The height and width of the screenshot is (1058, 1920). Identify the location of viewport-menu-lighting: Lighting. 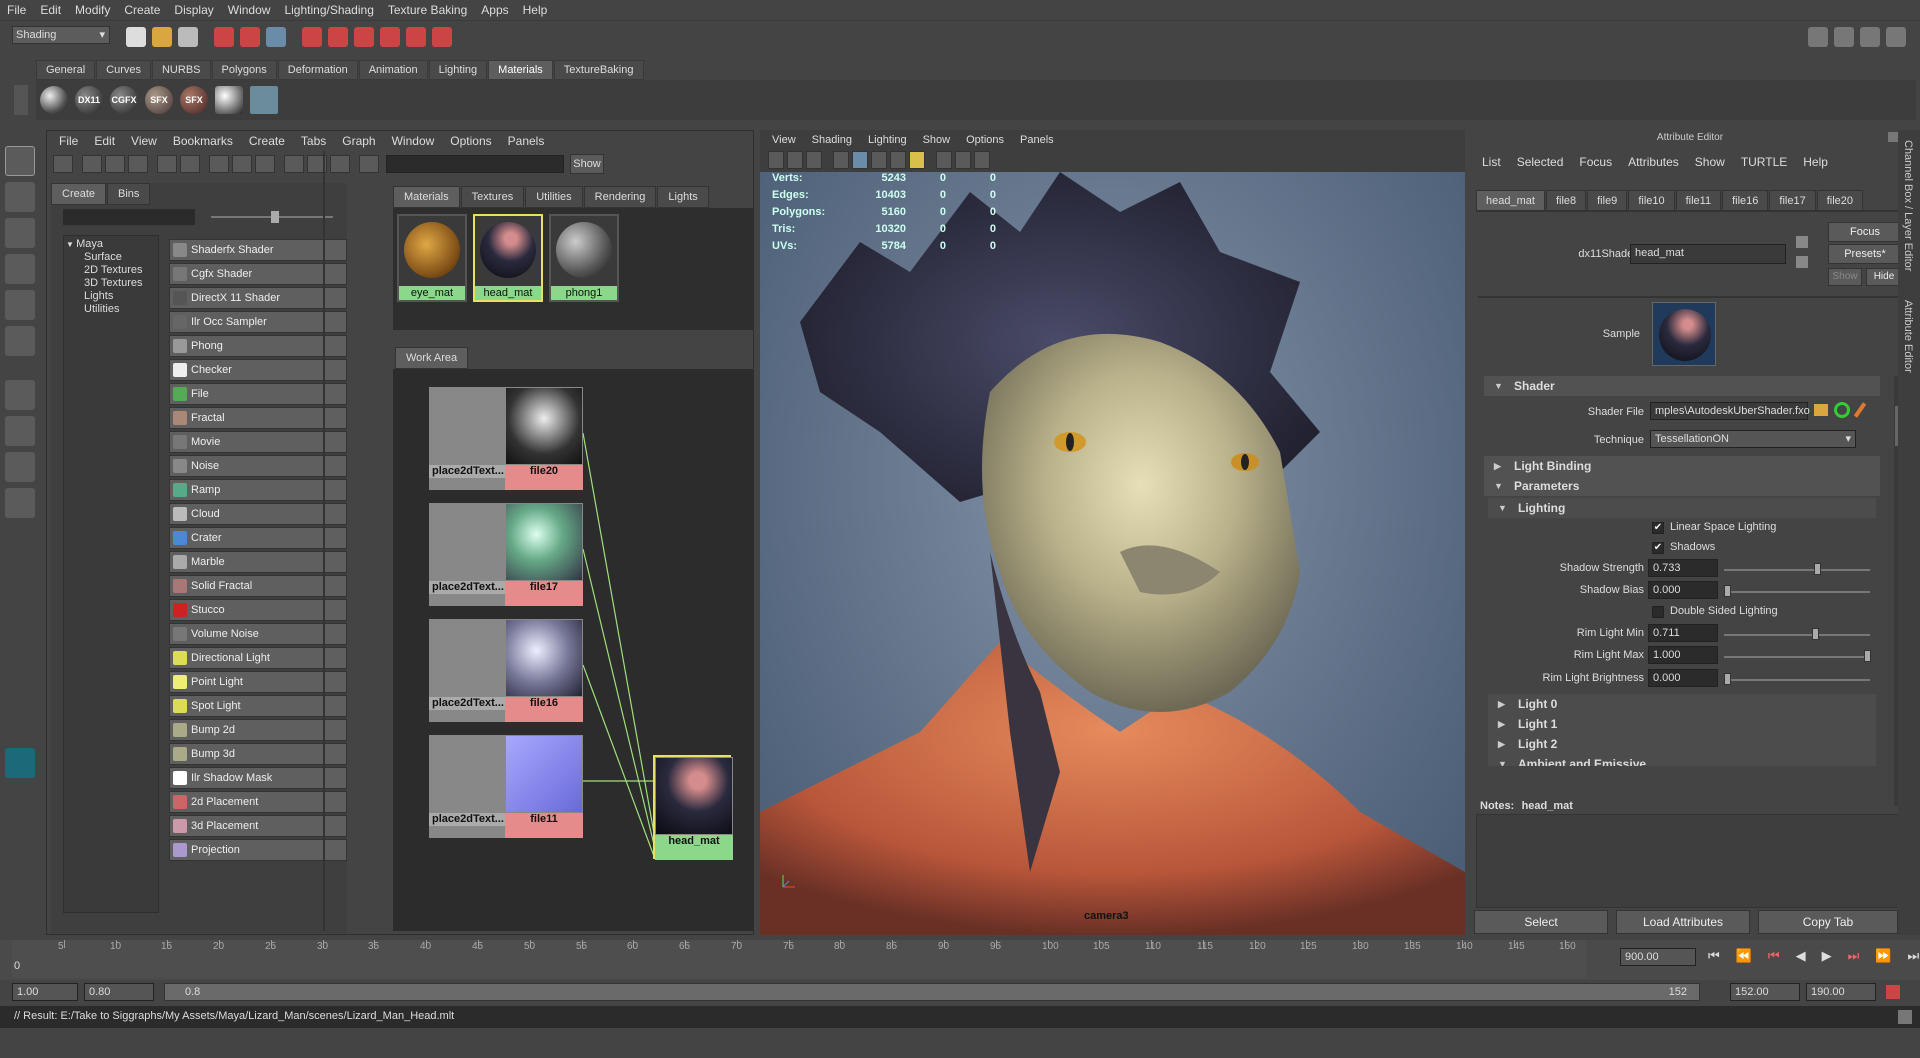
(887, 140).